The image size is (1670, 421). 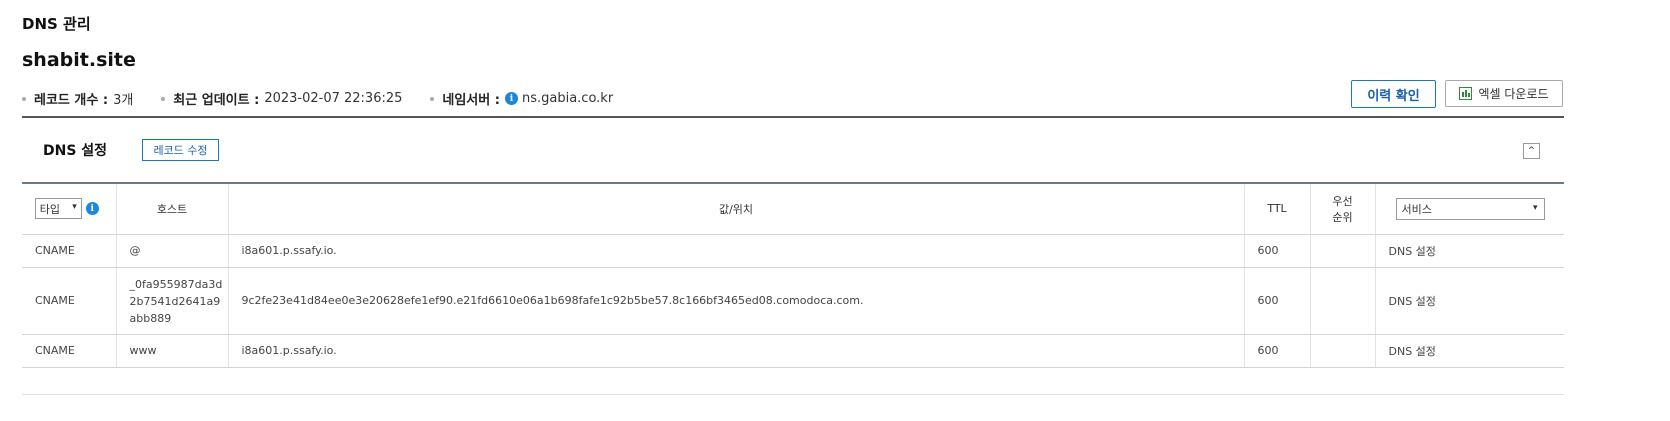 I want to click on table-row: CNAME www i8a601.p.ssafy.io. 600 DNS 설정, so click(x=793, y=351).